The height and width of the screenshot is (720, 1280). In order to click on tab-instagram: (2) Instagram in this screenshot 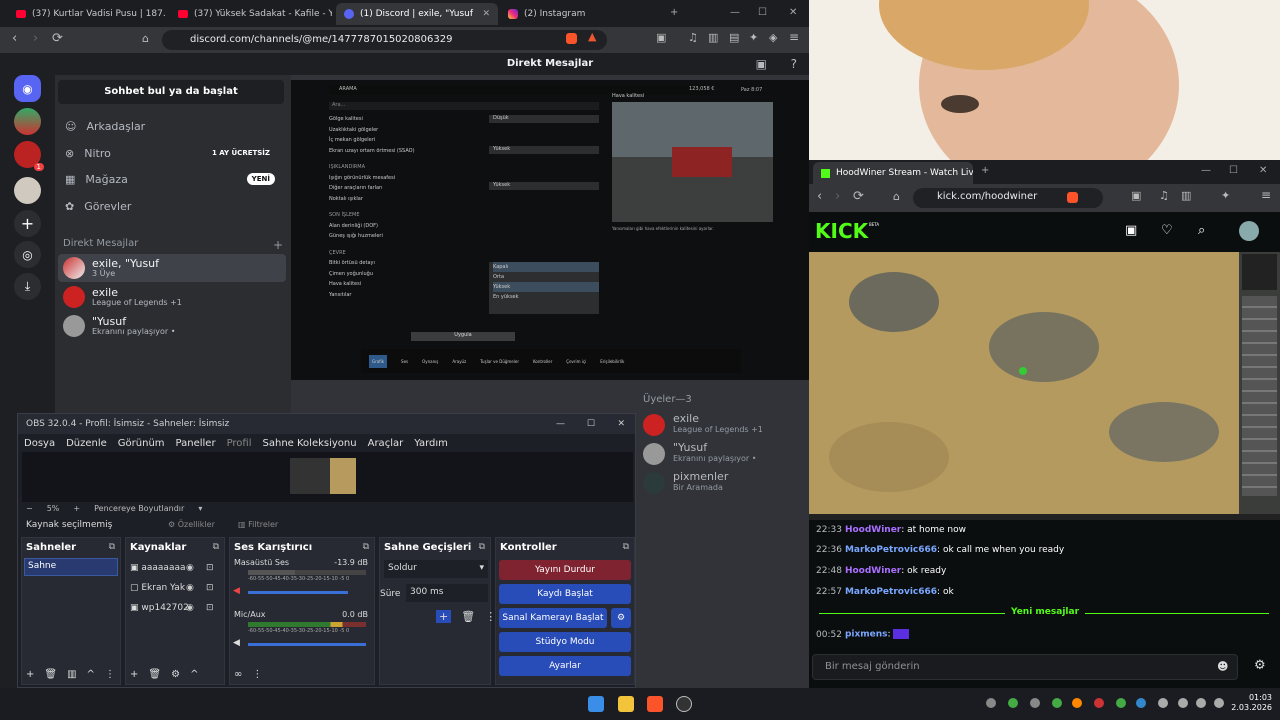, I will do `click(580, 14)`.